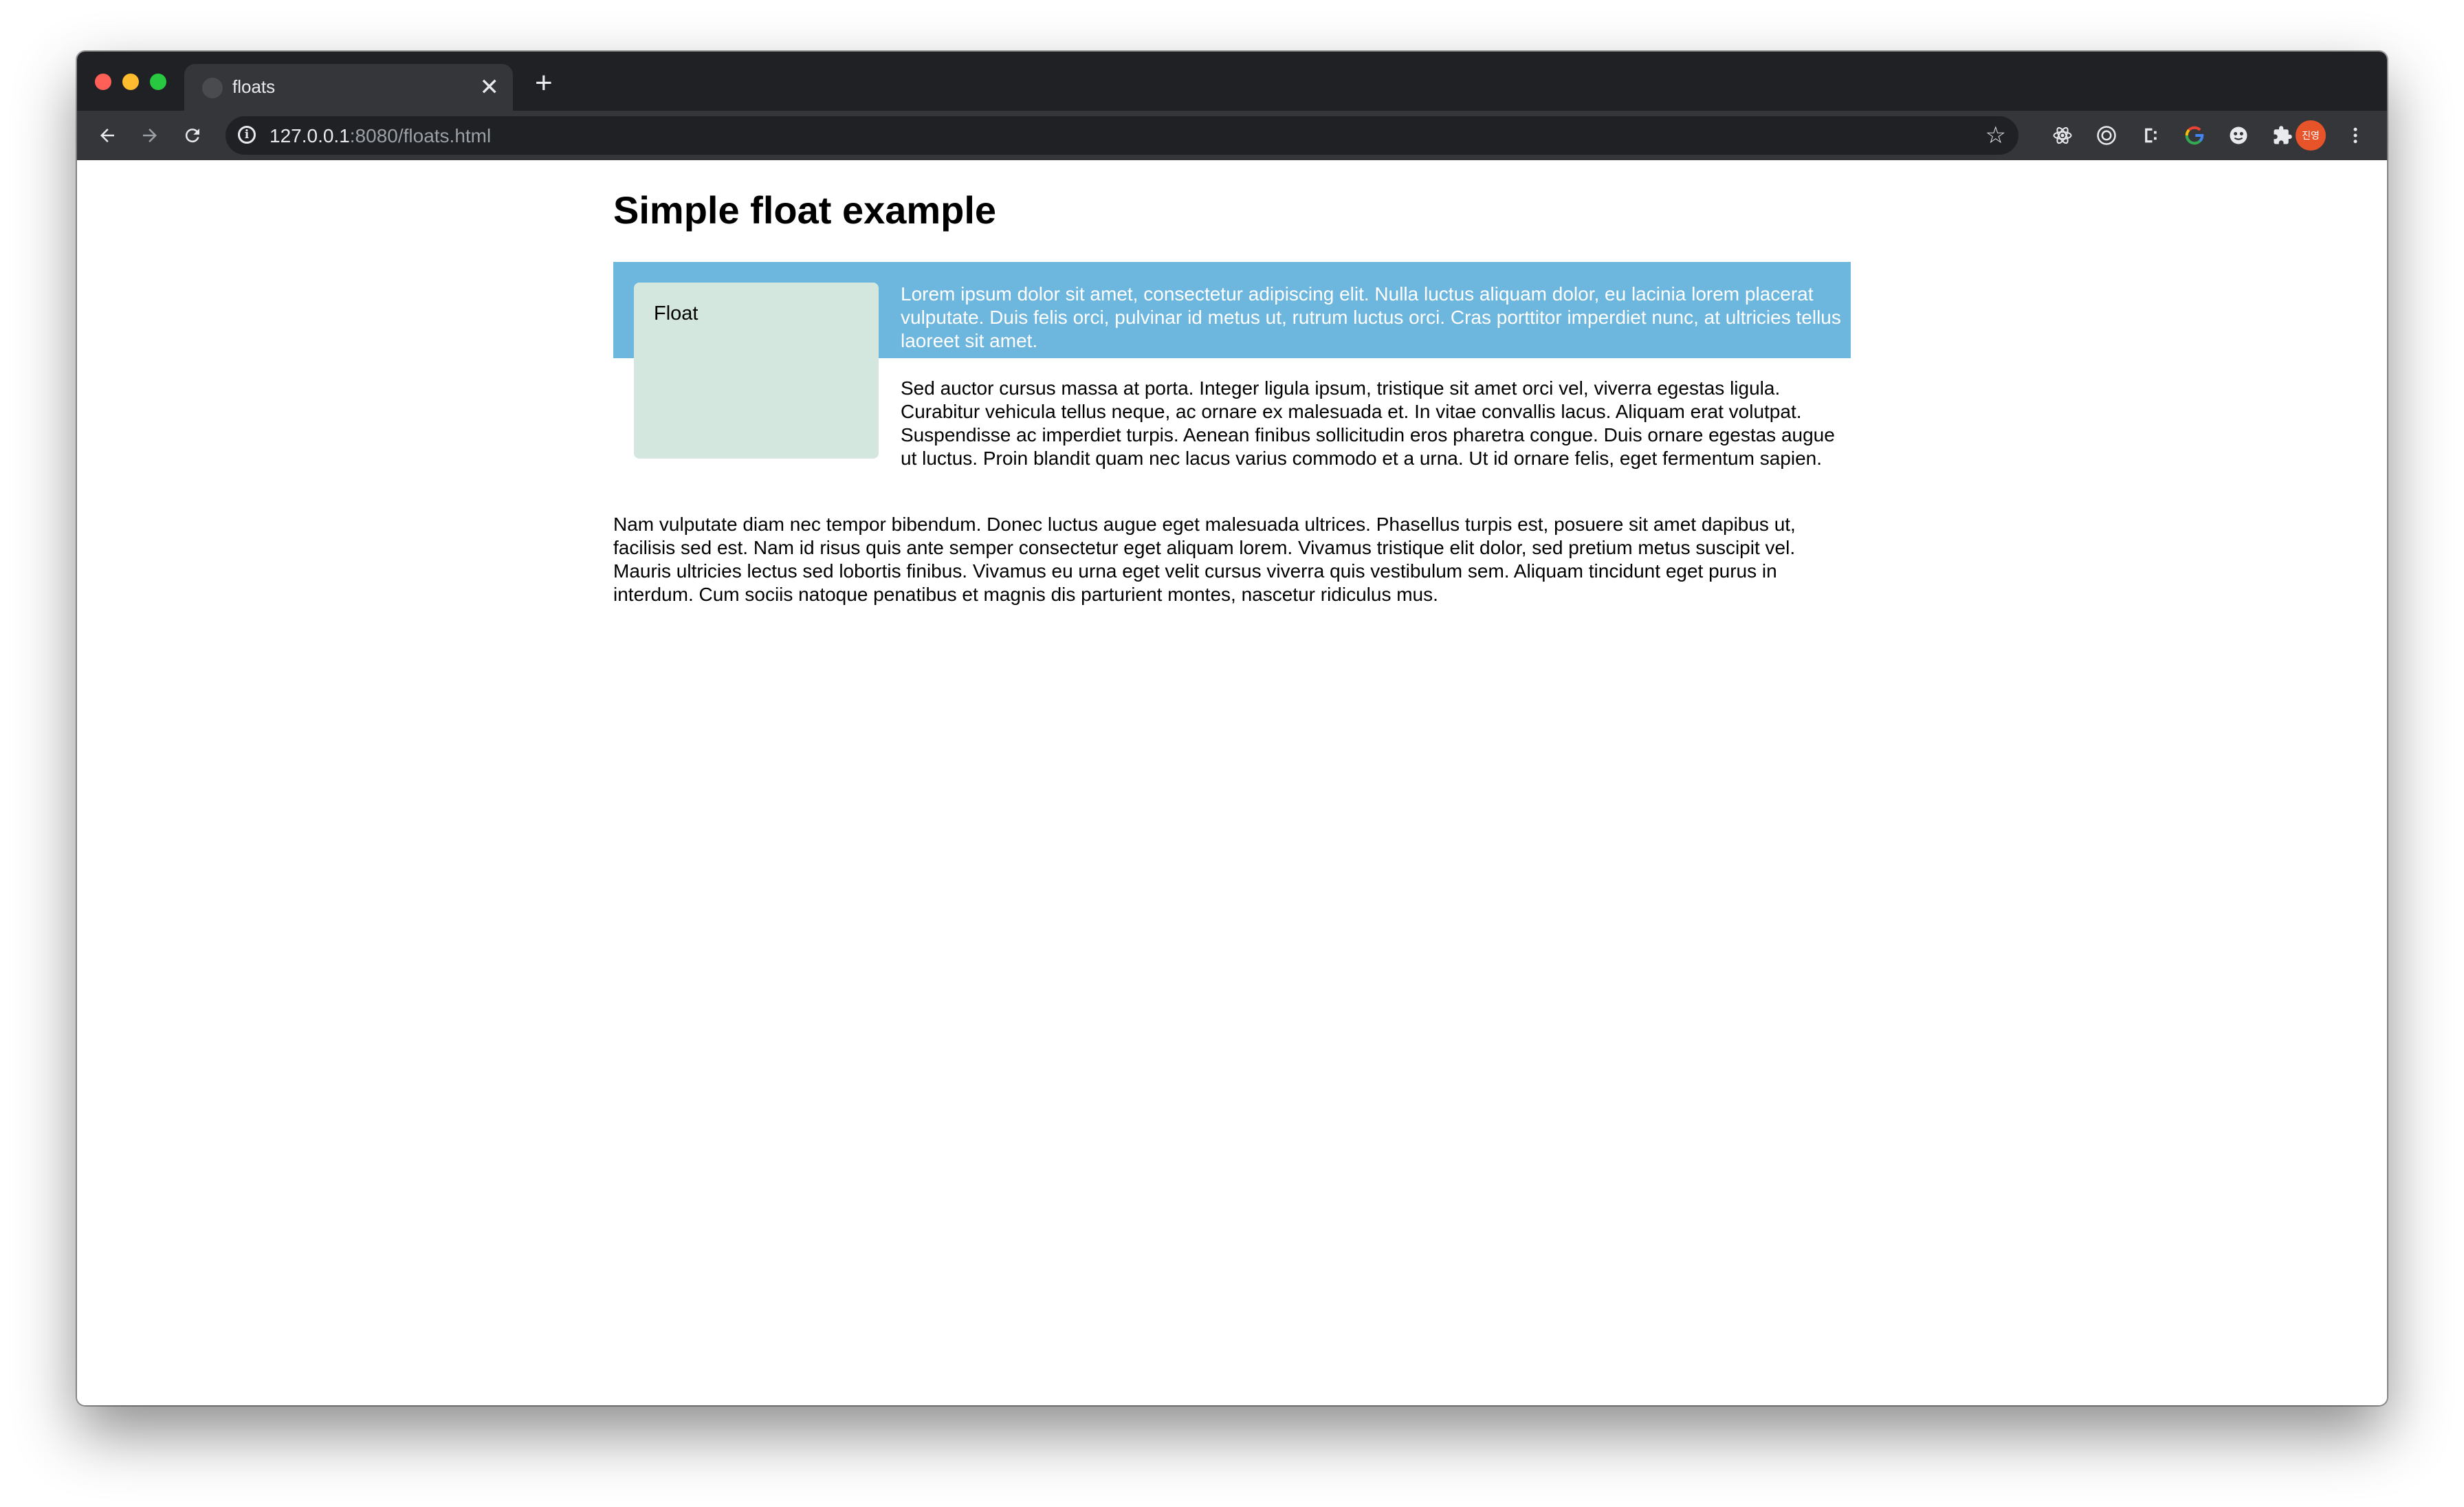 Image resolution: width=2464 pixels, height=1507 pixels. What do you see at coordinates (2106, 135) in the screenshot?
I see `target-icon` at bounding box center [2106, 135].